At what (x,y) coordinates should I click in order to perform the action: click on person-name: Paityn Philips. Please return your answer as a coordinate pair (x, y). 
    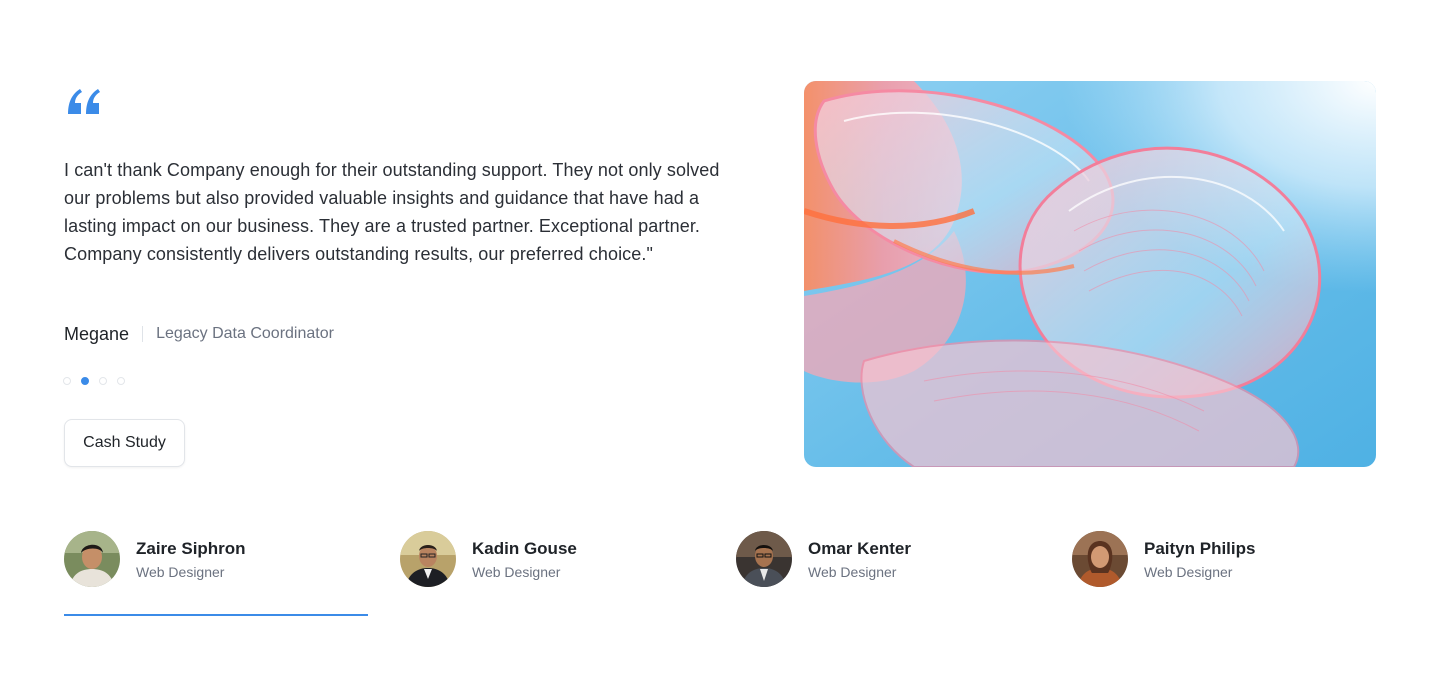
    Looking at the image, I should click on (1200, 548).